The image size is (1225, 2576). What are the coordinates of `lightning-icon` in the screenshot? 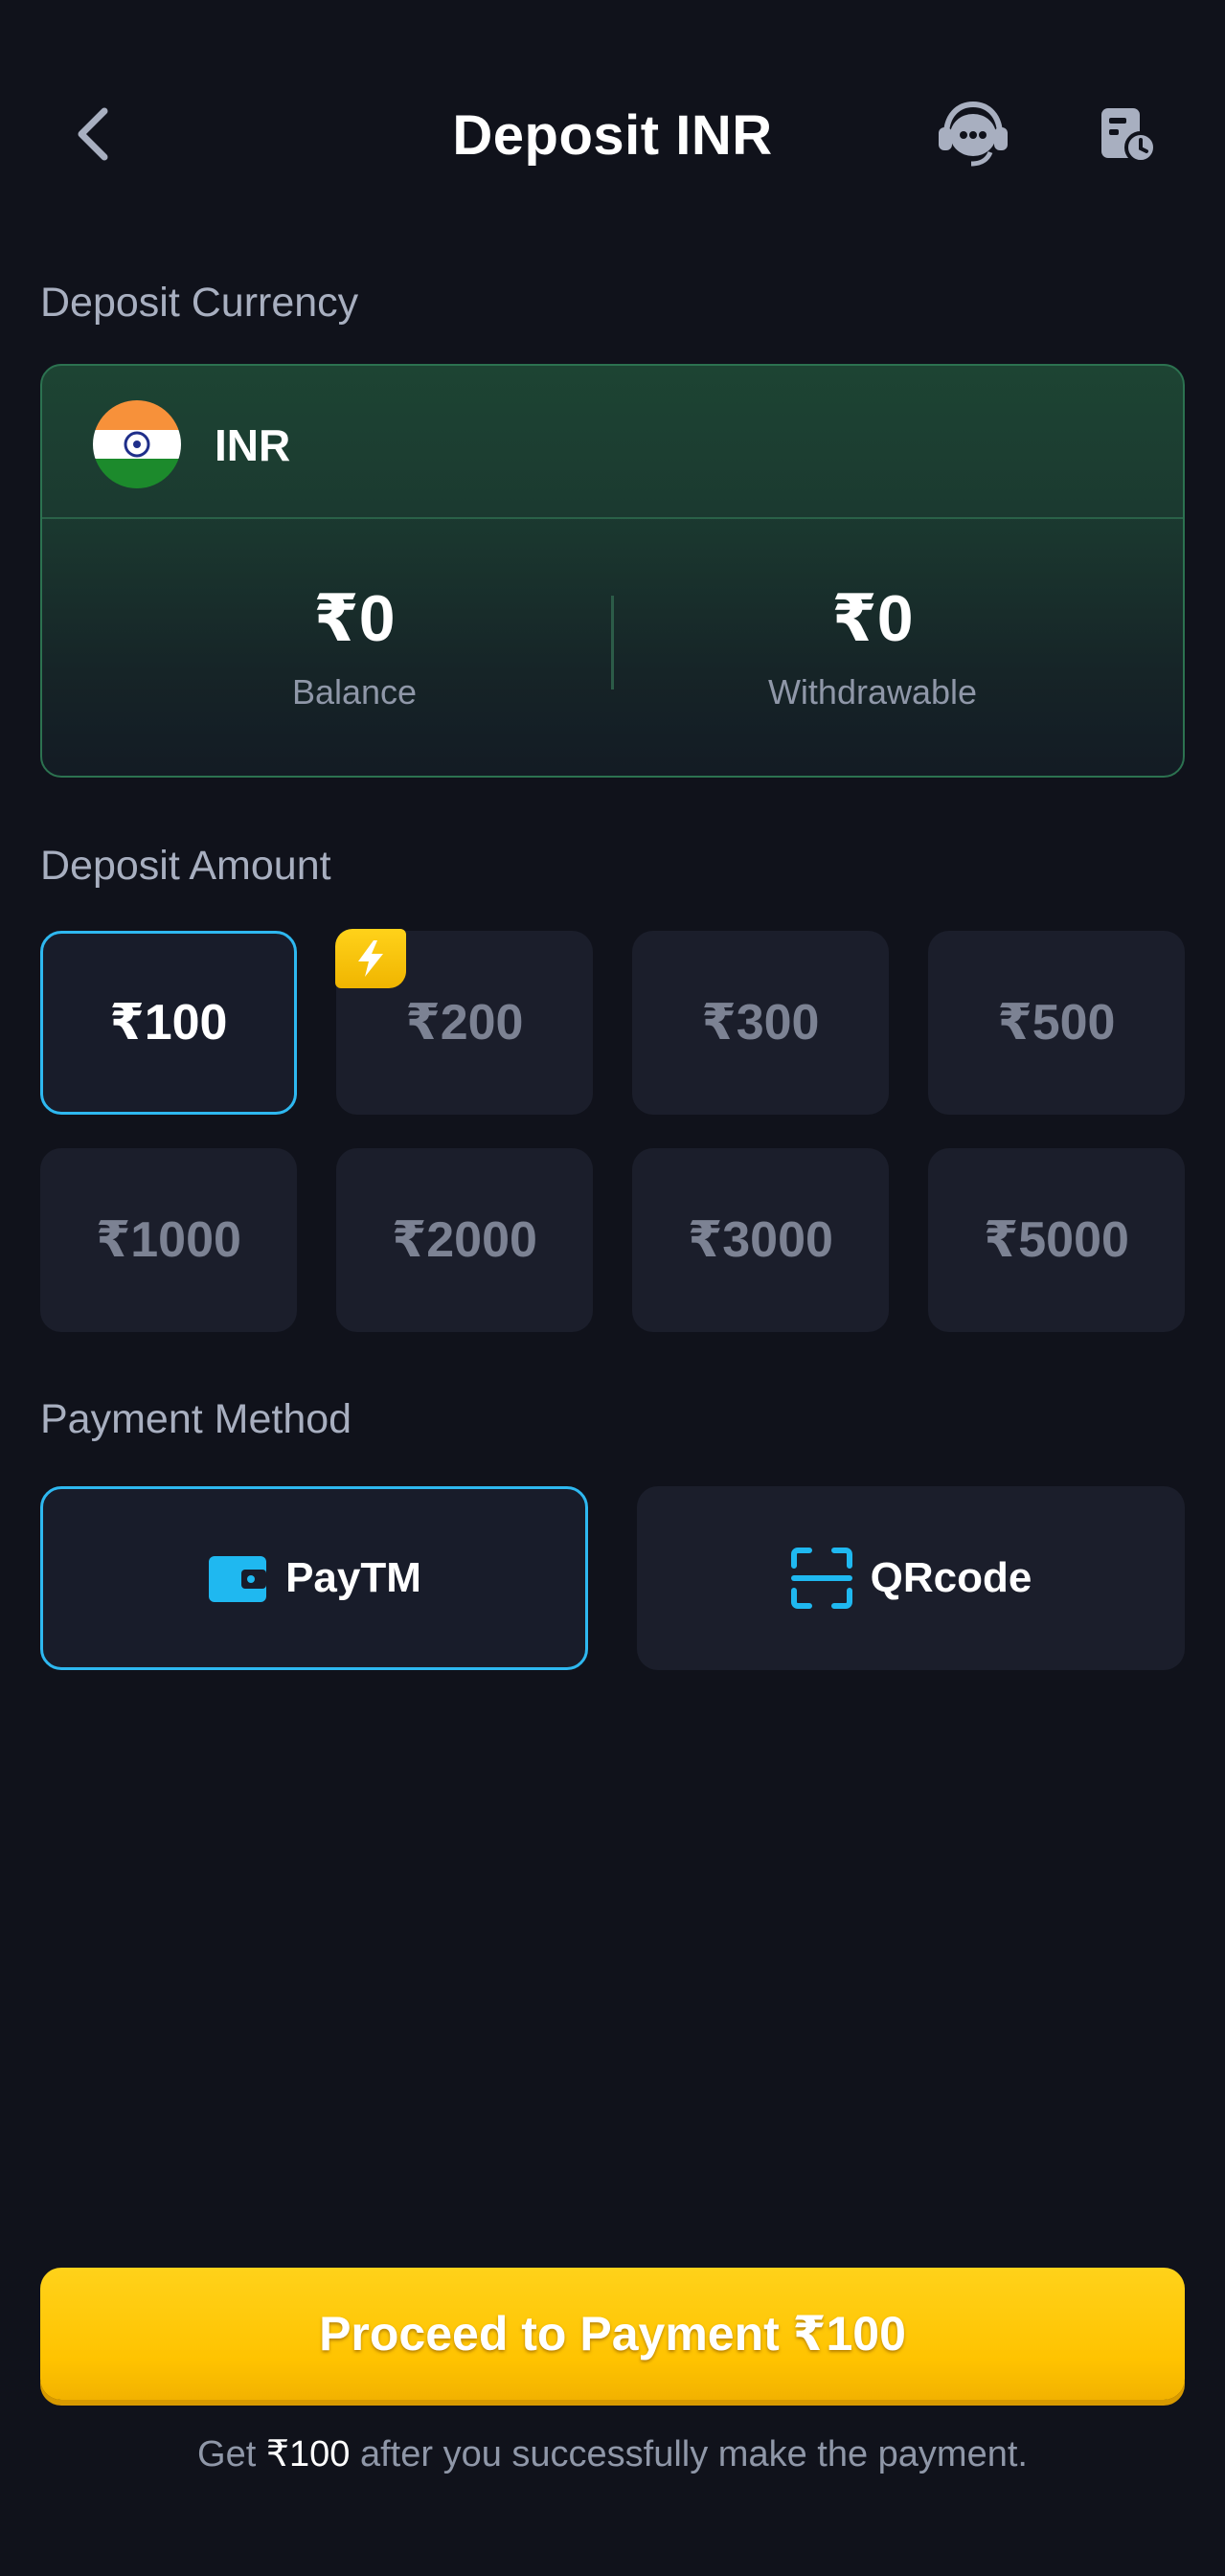 It's located at (371, 958).